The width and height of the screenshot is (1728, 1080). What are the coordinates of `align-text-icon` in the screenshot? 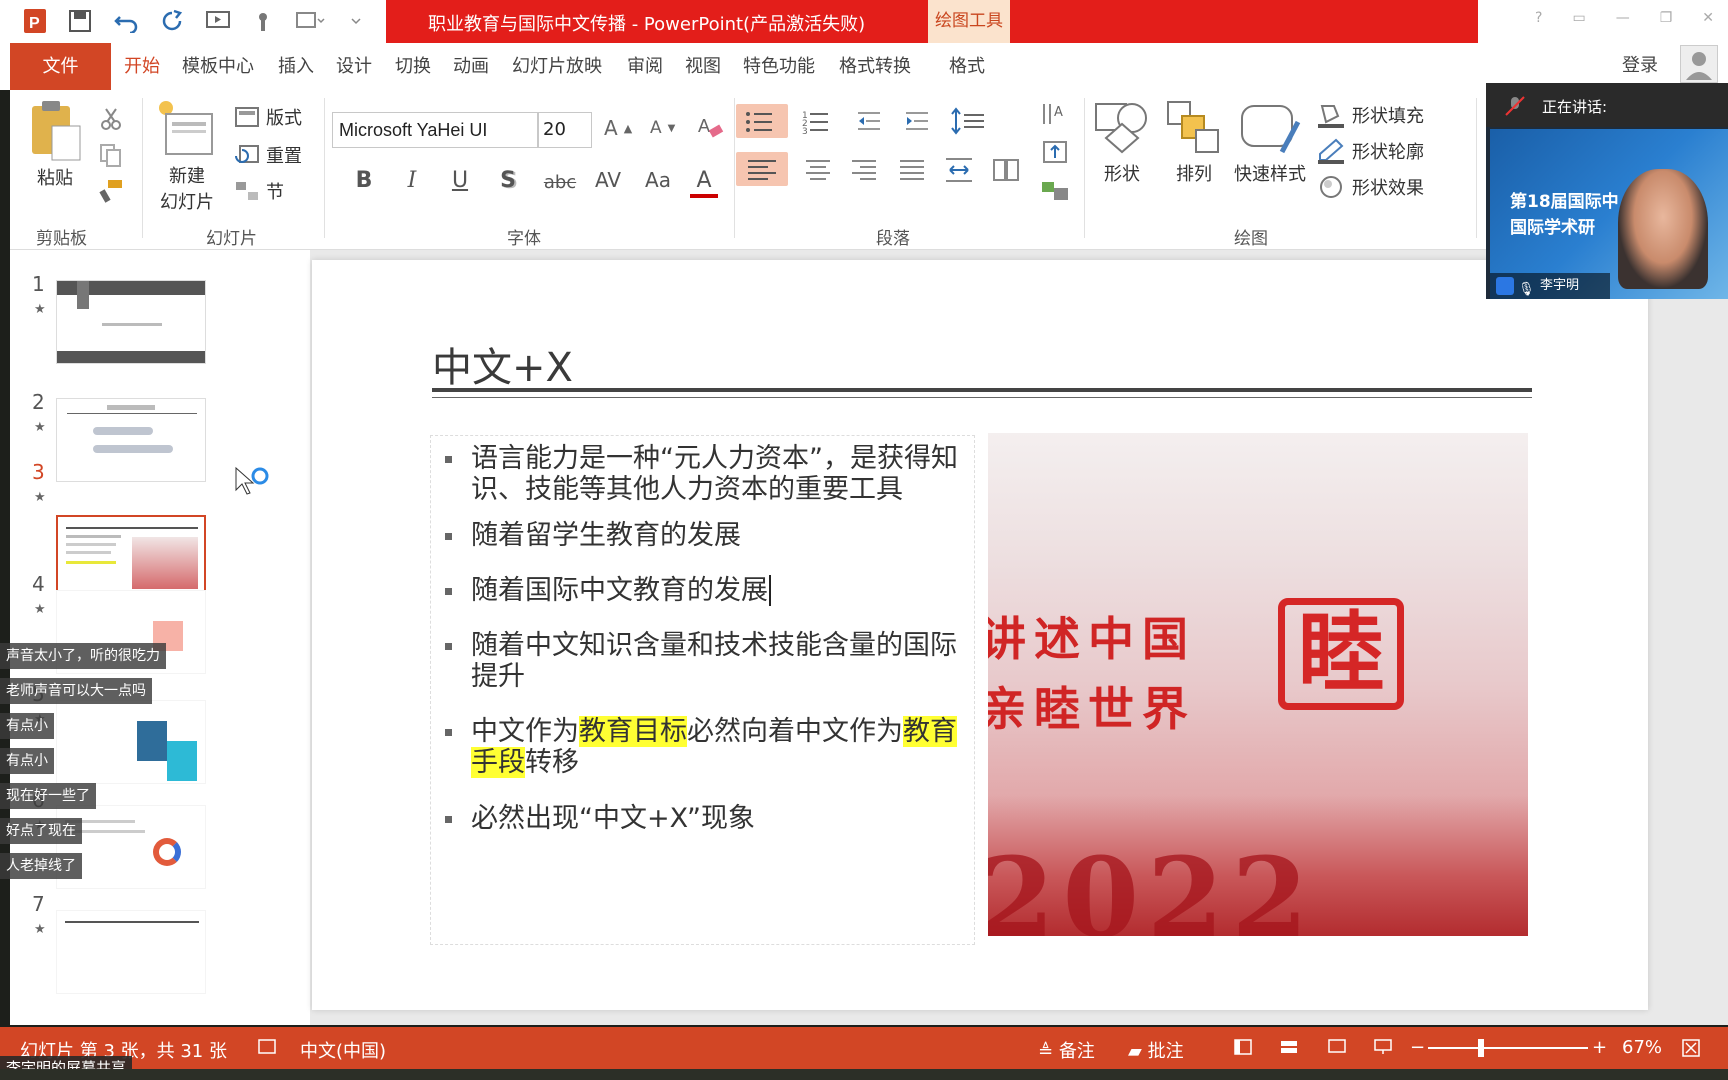 It's located at (1057, 152).